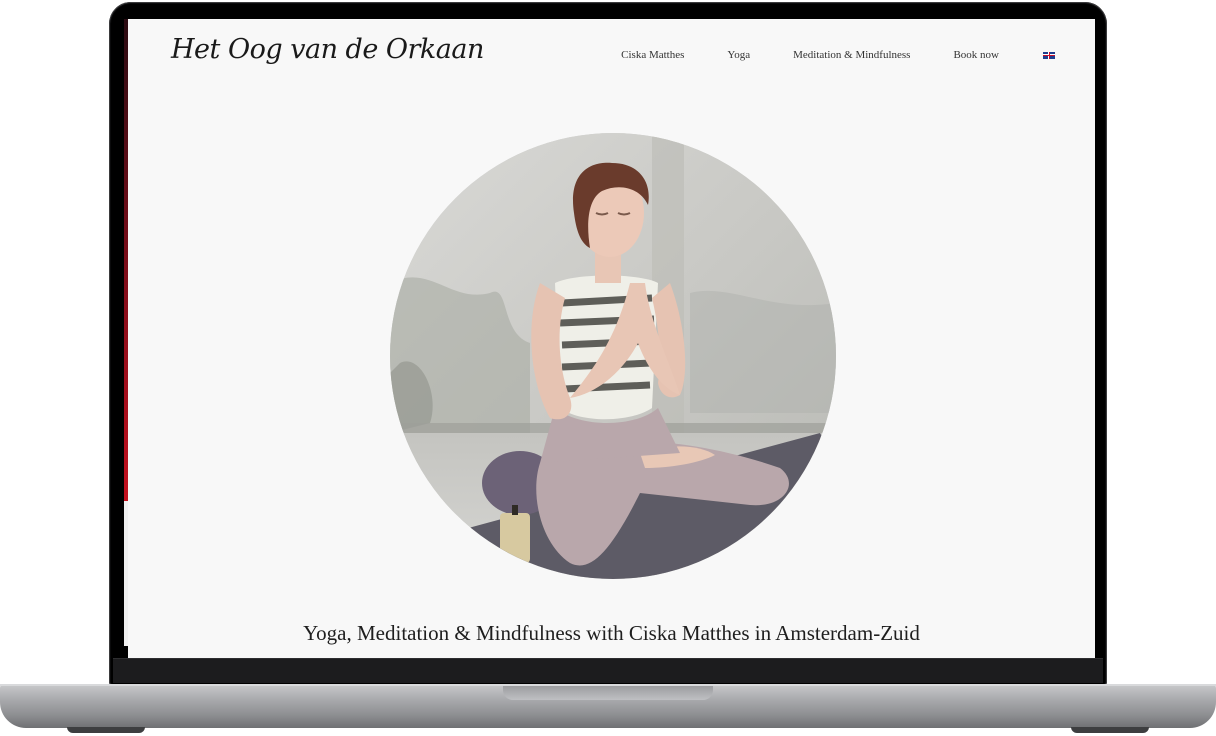 The image size is (1216, 736). Describe the element at coordinates (976, 55) in the screenshot. I see `nav-item-book-now: Book now` at that location.